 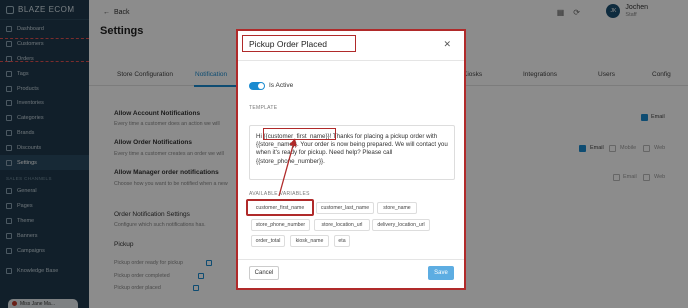 What do you see at coordinates (441, 273) in the screenshot?
I see `save-button: Save` at bounding box center [441, 273].